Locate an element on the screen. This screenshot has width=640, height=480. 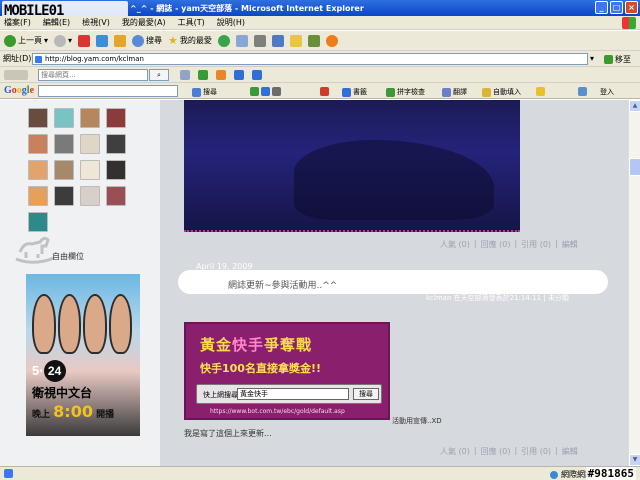
ad-search-button: 搜尋 is located at coordinates (366, 394).